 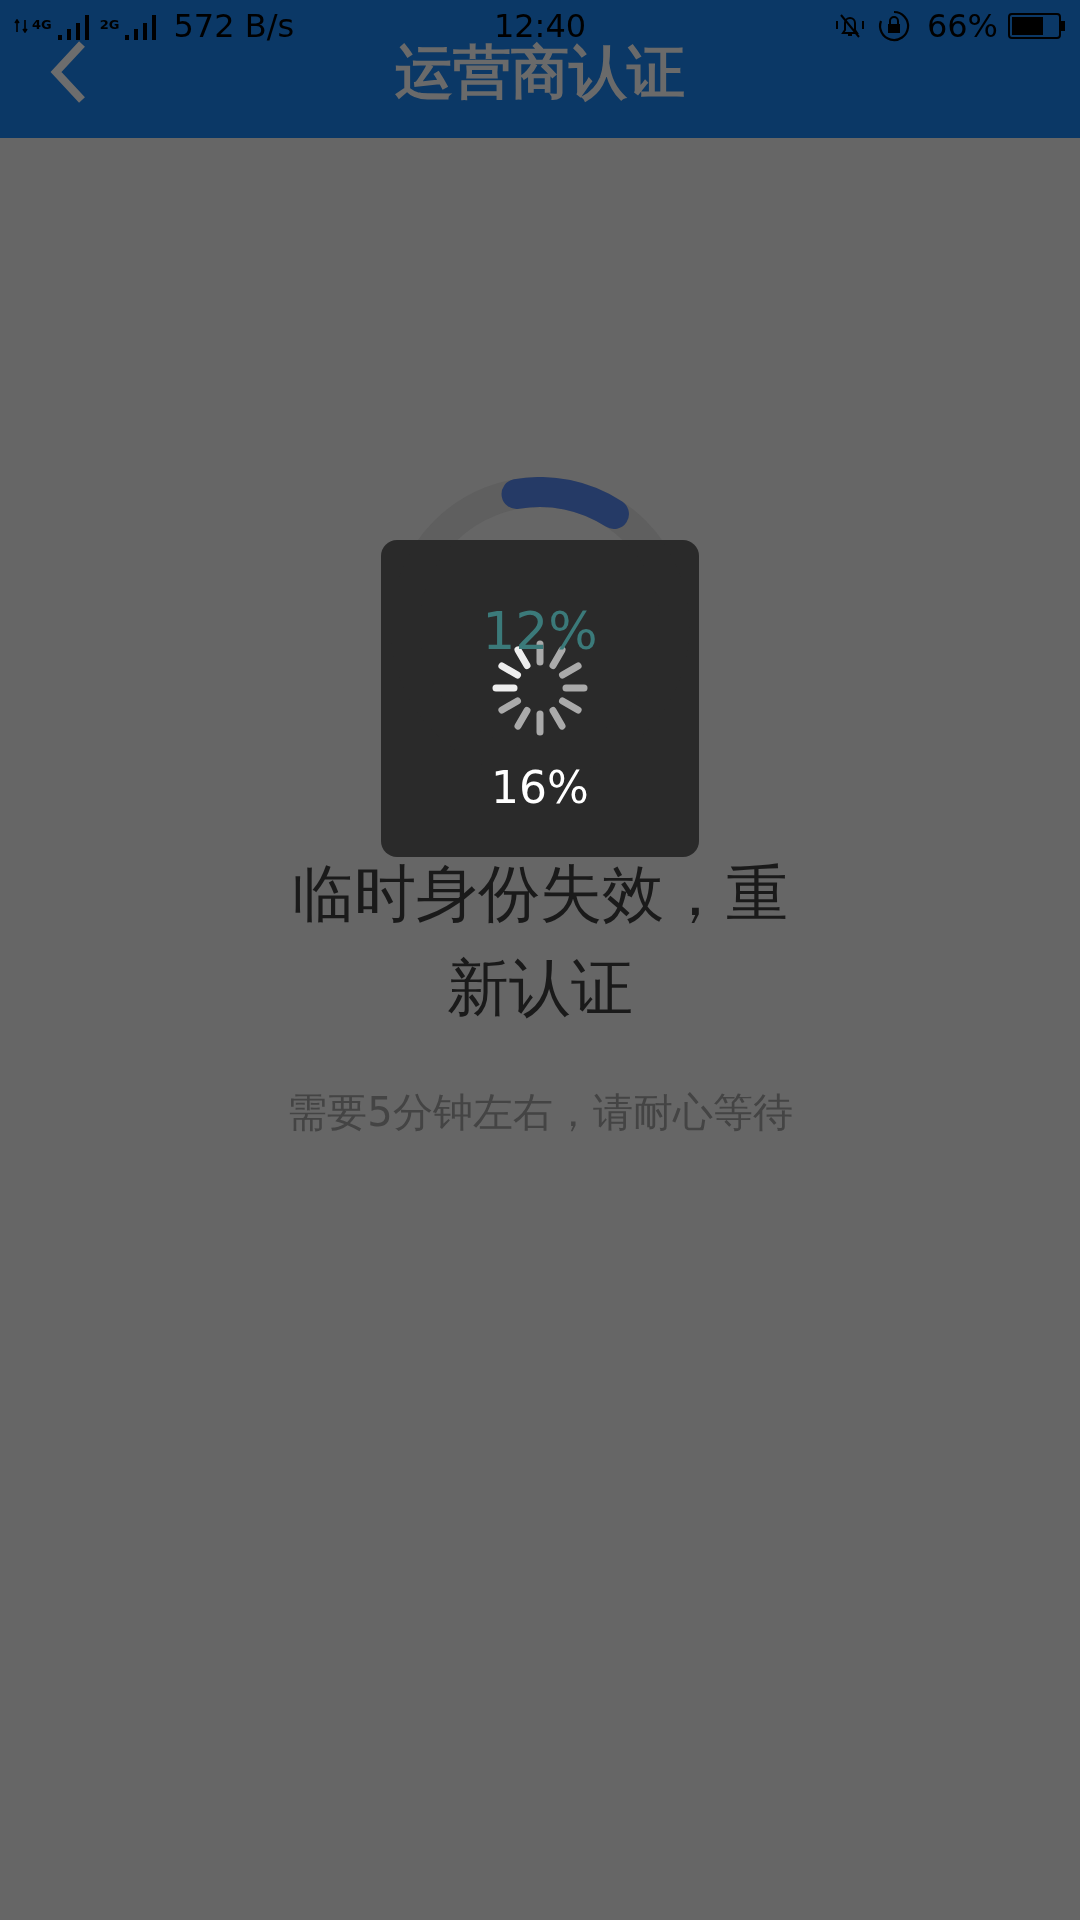 What do you see at coordinates (893, 26) in the screenshot?
I see `rotation-lock-icon` at bounding box center [893, 26].